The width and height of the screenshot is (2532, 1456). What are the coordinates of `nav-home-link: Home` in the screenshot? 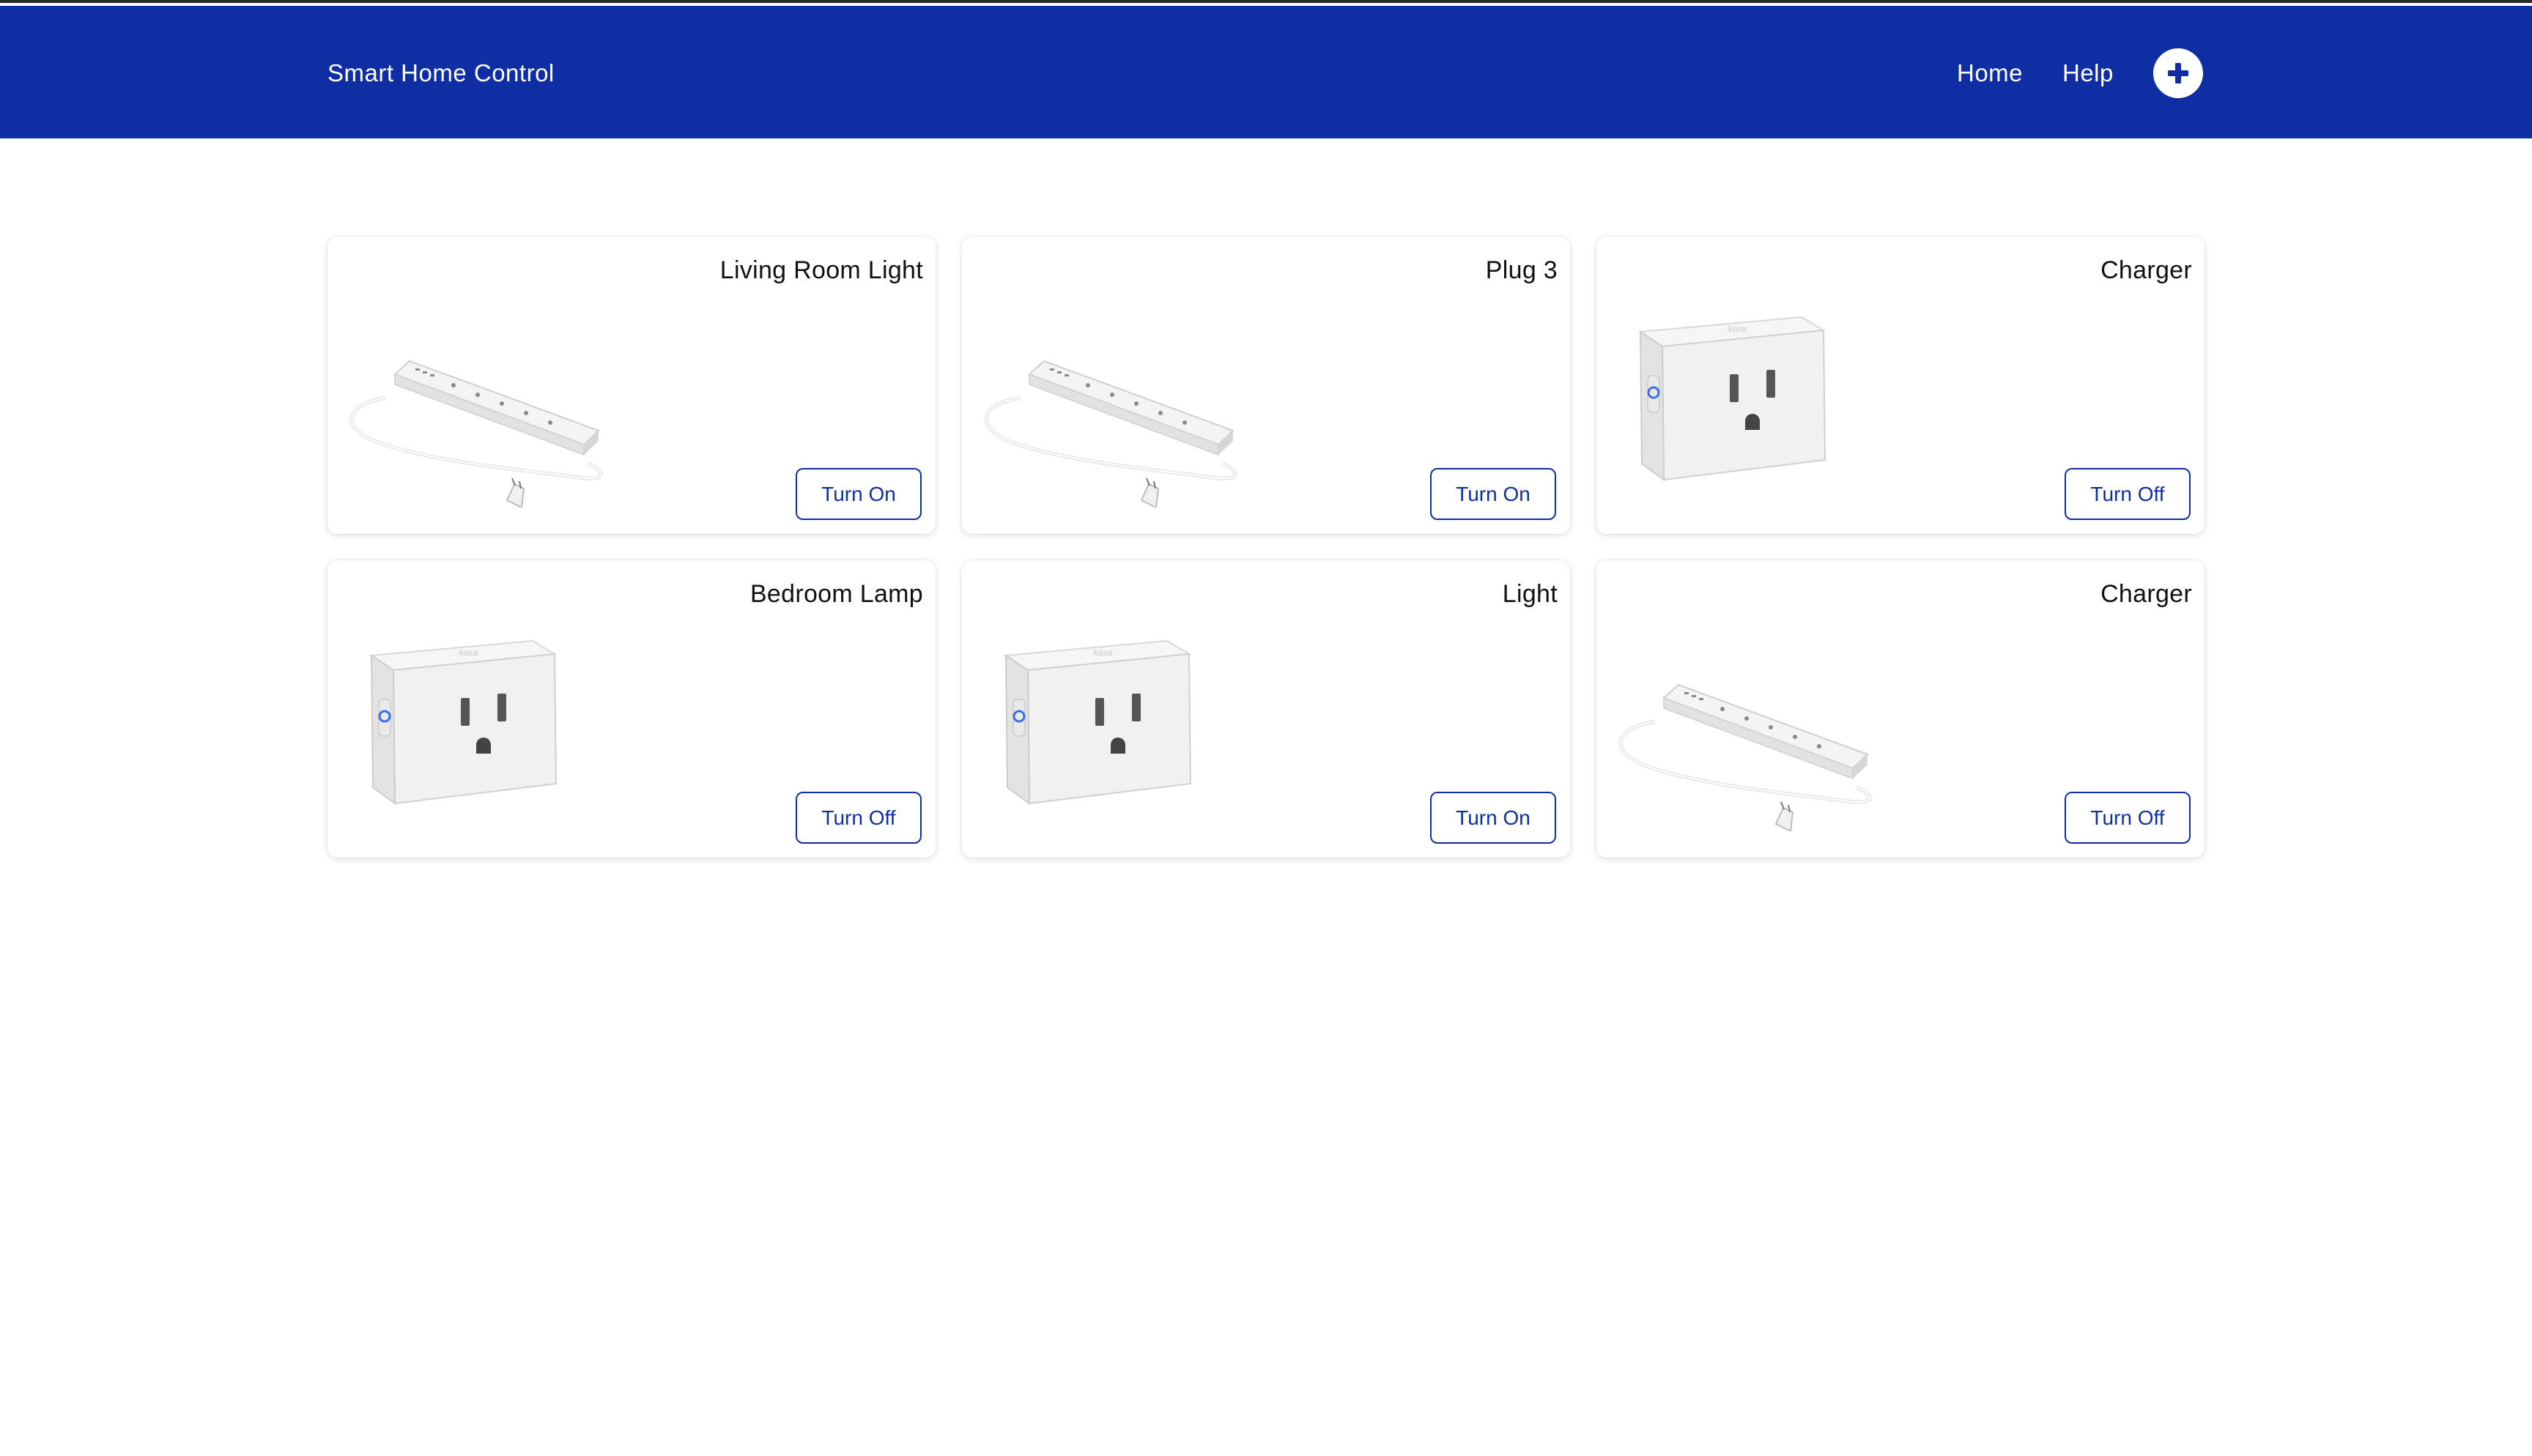 It's located at (1990, 73).